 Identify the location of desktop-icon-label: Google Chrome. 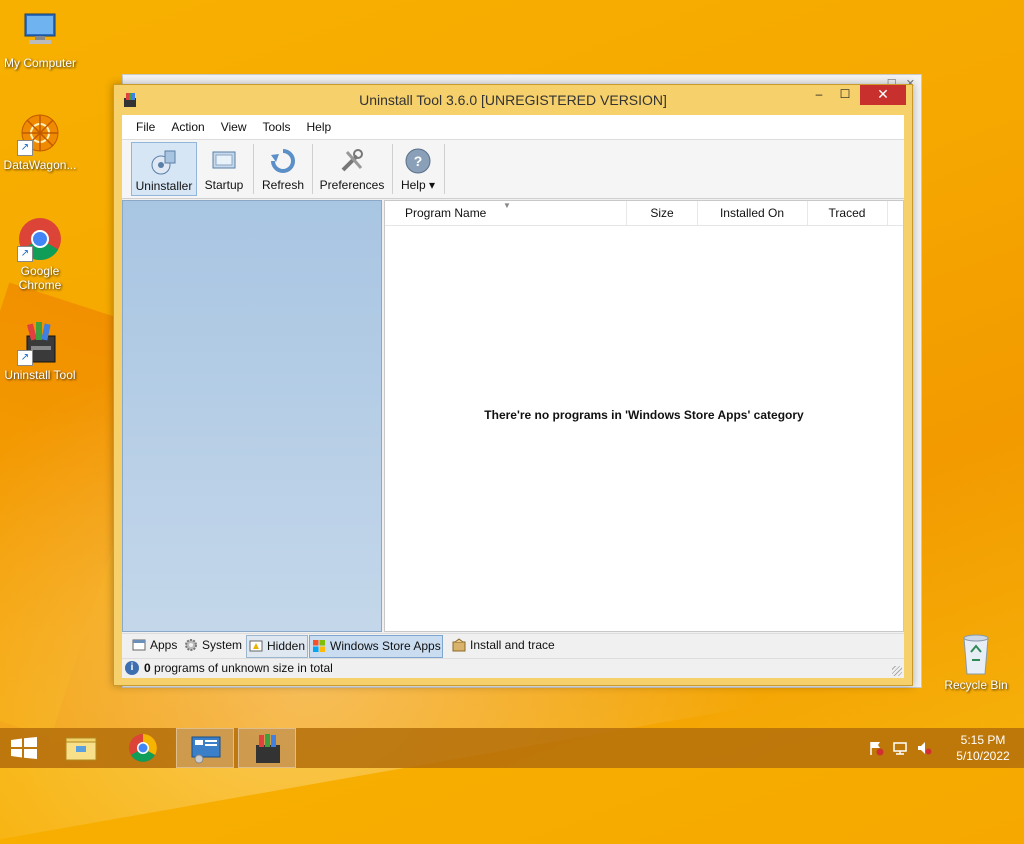
(40, 278).